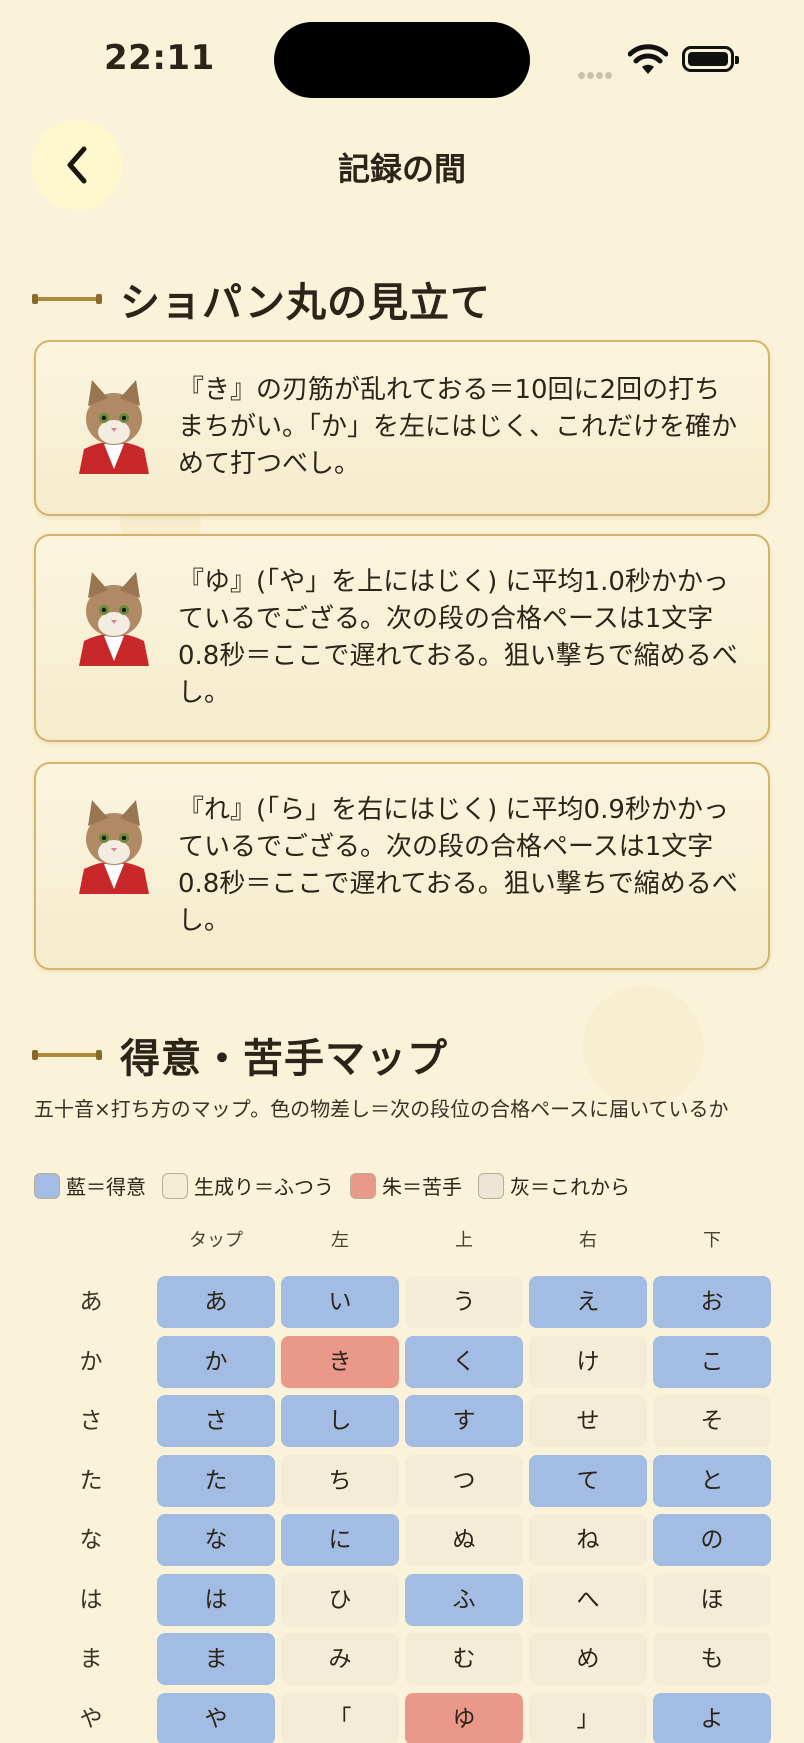  I want to click on kana-cell: つ, so click(464, 1480).